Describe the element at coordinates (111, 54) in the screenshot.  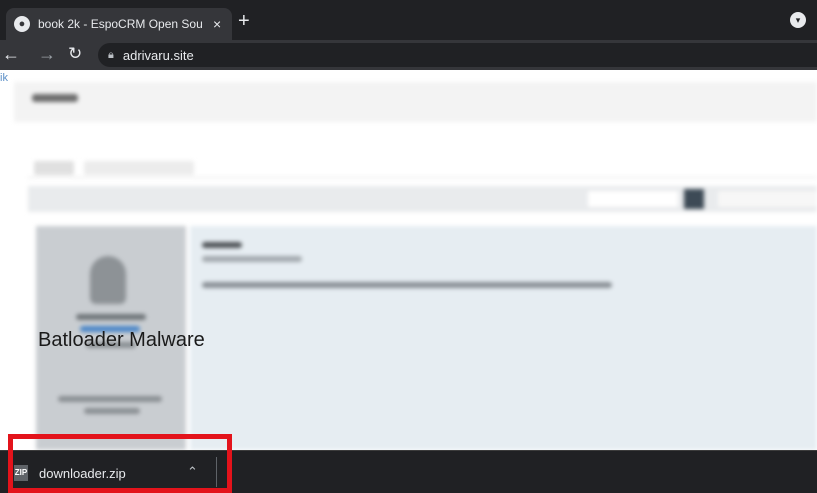
I see `lock-icon: 🔒︎` at that location.